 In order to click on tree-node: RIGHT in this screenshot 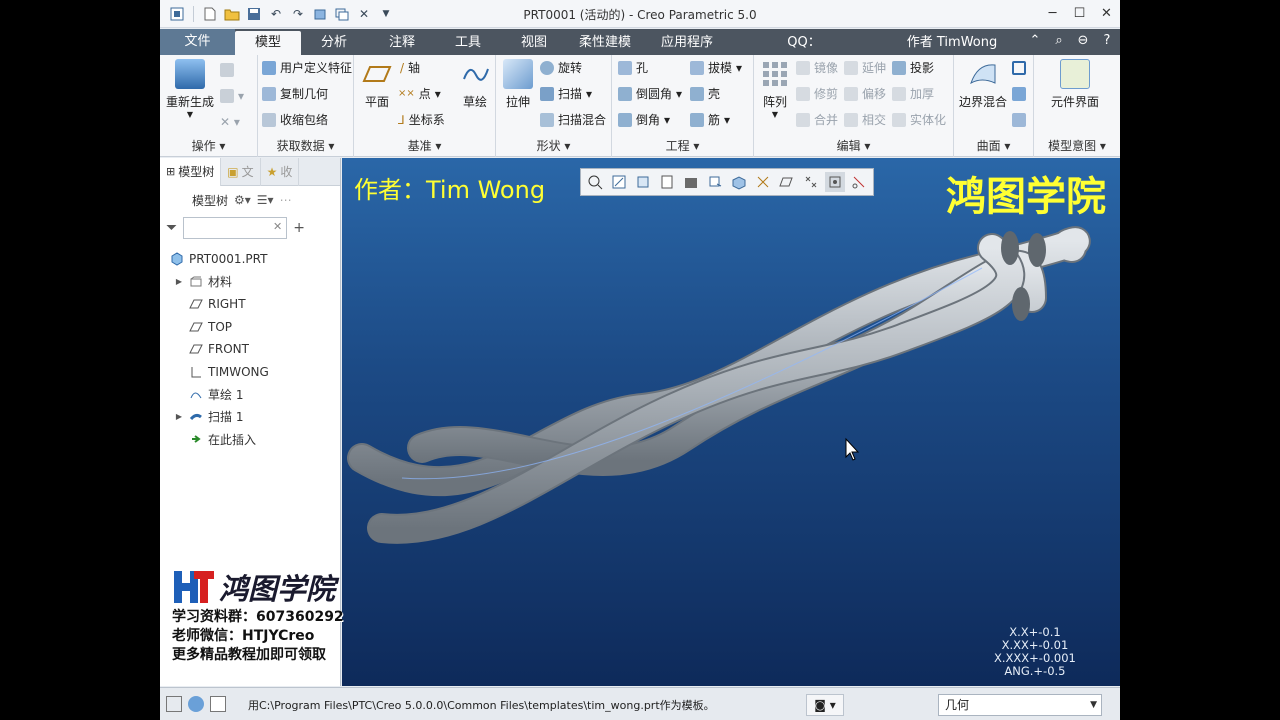, I will do `click(250, 304)`.